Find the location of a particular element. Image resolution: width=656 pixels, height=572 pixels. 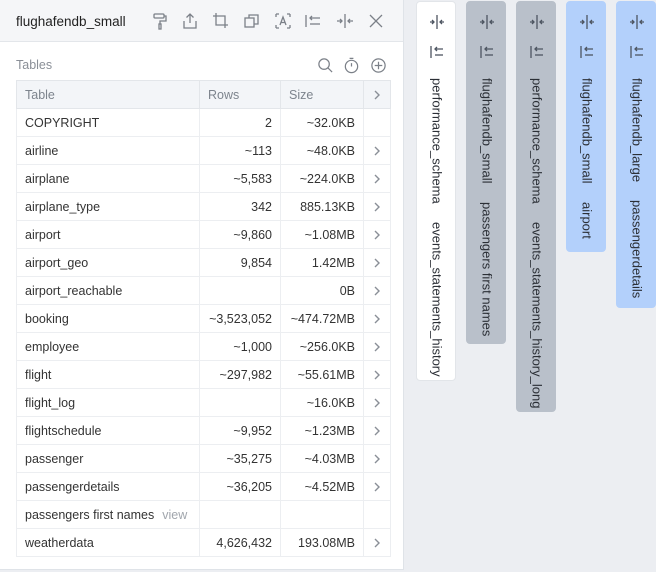

table-name: airline is located at coordinates (42, 150).